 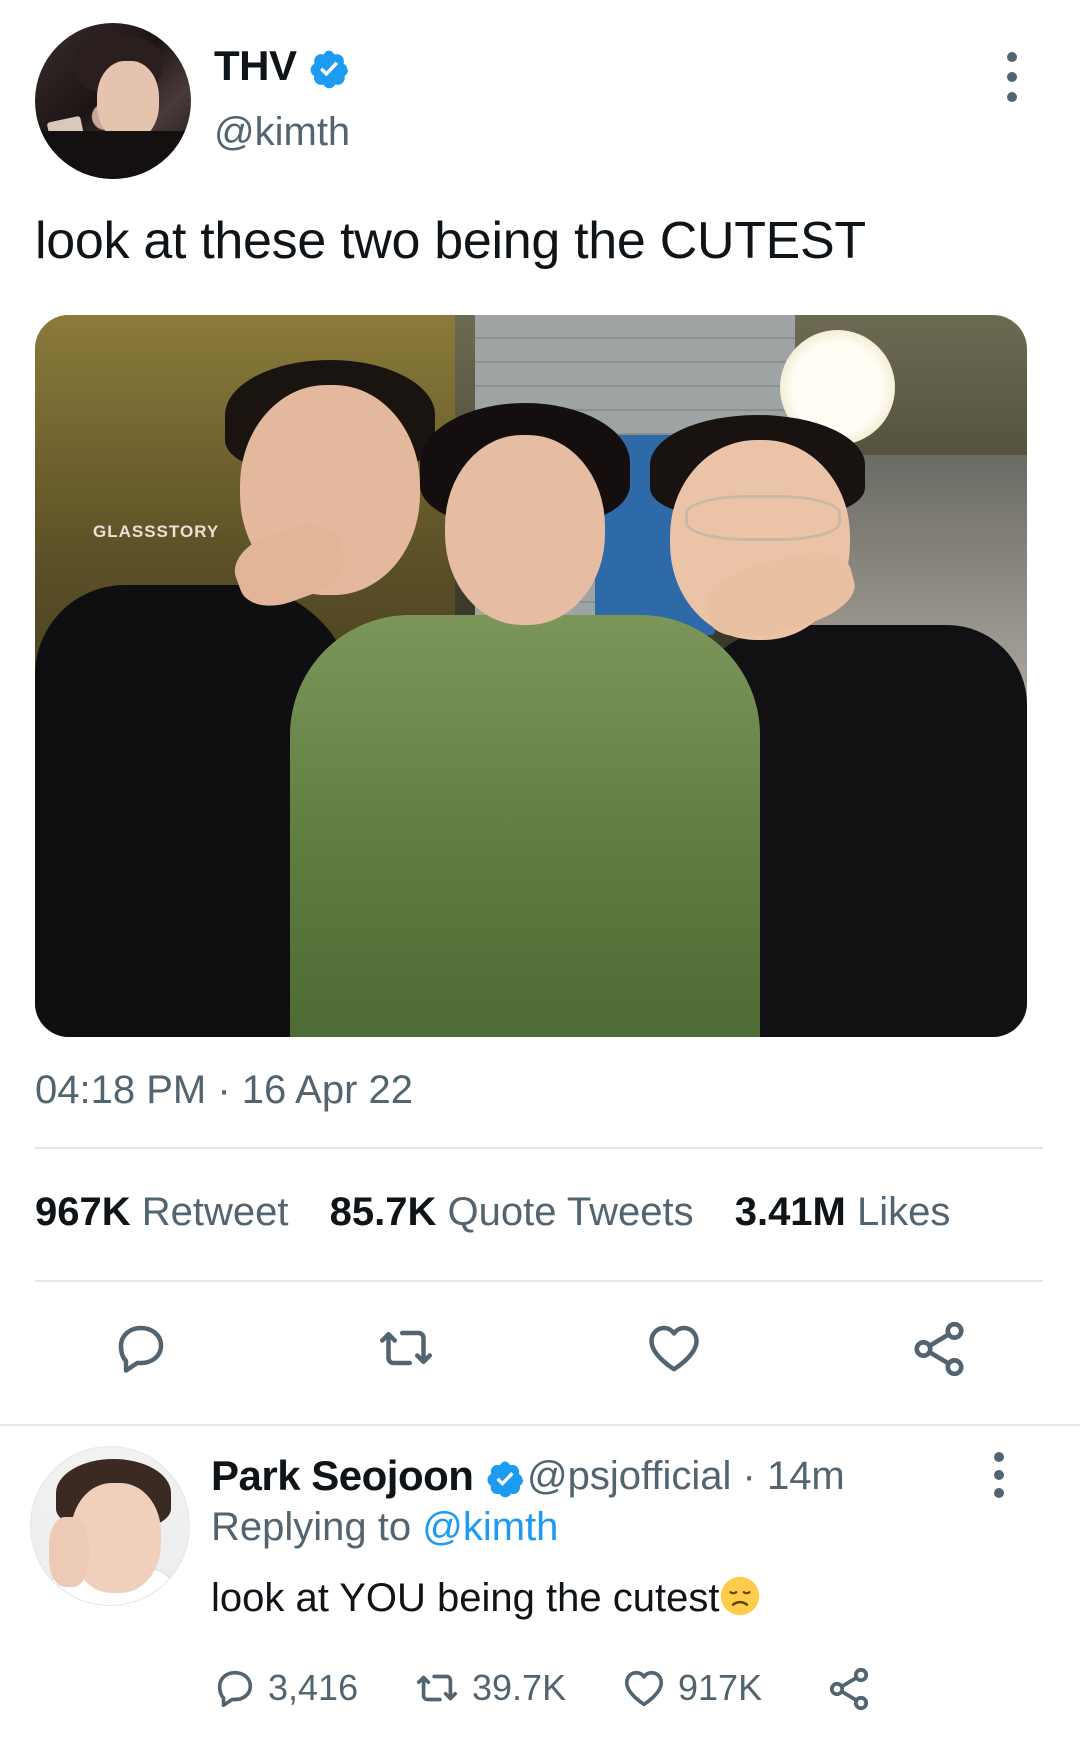 What do you see at coordinates (215, 1212) in the screenshot?
I see `retweet-label: Retweet` at bounding box center [215, 1212].